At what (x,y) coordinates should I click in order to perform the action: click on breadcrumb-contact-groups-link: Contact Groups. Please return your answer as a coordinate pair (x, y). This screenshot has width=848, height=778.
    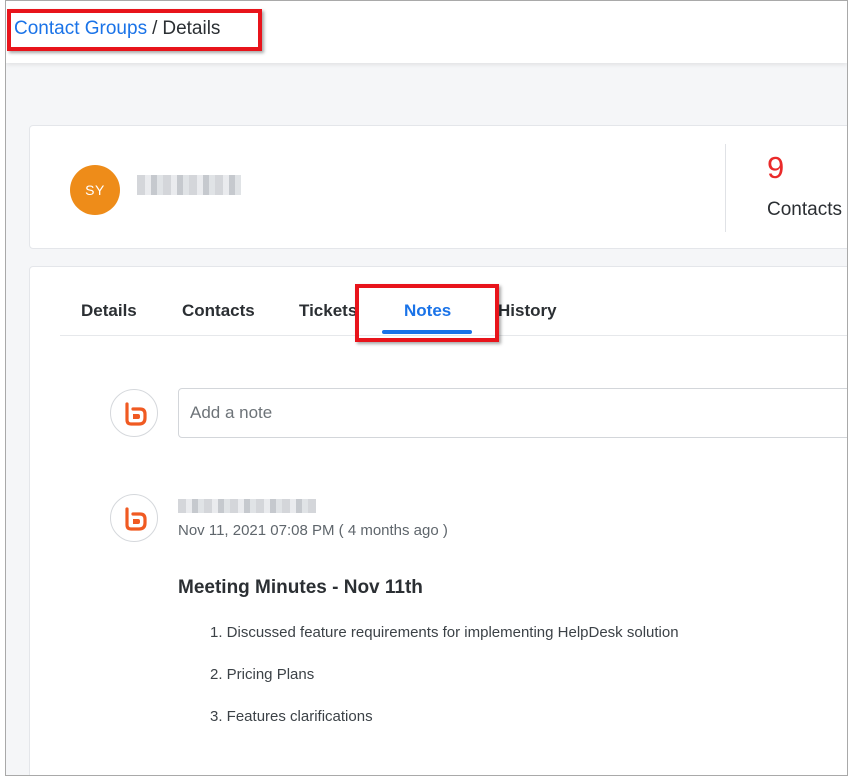
    Looking at the image, I should click on (80, 28).